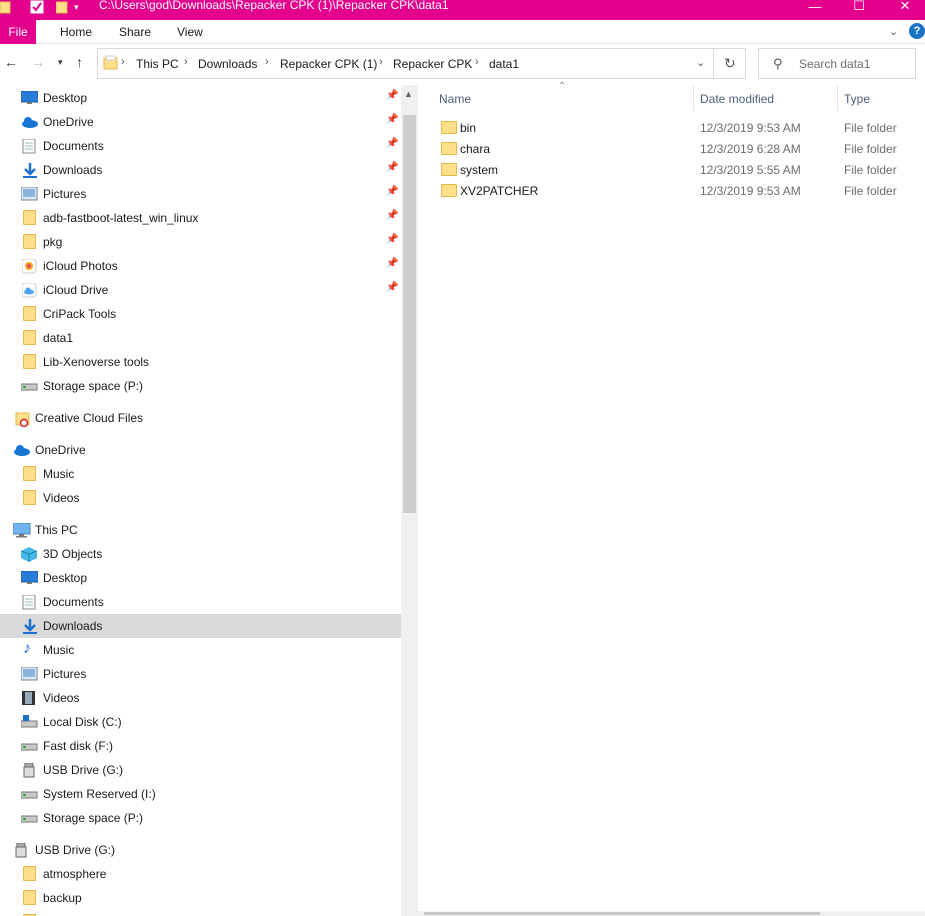  What do you see at coordinates (75, 874) in the screenshot?
I see `sidebar-item-label: atmosphere` at bounding box center [75, 874].